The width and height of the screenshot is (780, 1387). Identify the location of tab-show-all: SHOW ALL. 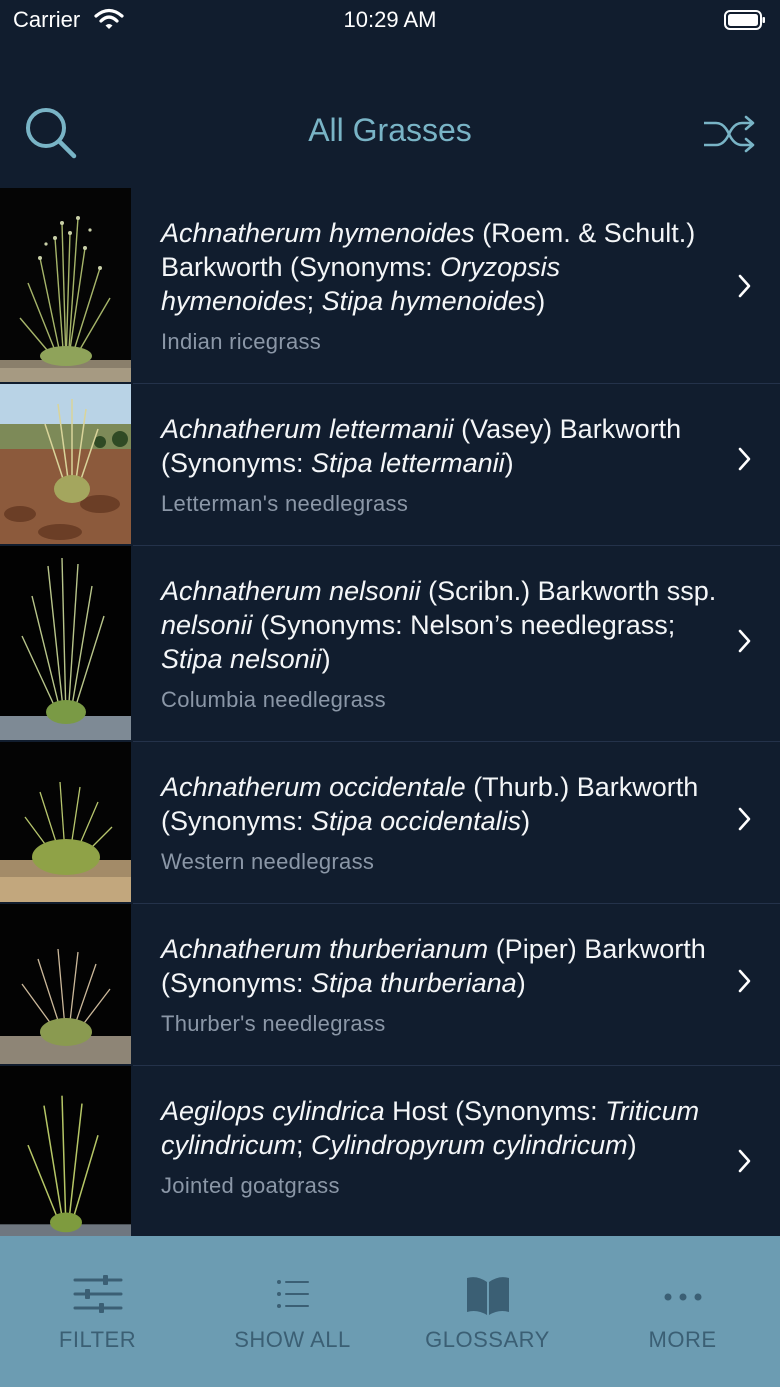
(292, 1311).